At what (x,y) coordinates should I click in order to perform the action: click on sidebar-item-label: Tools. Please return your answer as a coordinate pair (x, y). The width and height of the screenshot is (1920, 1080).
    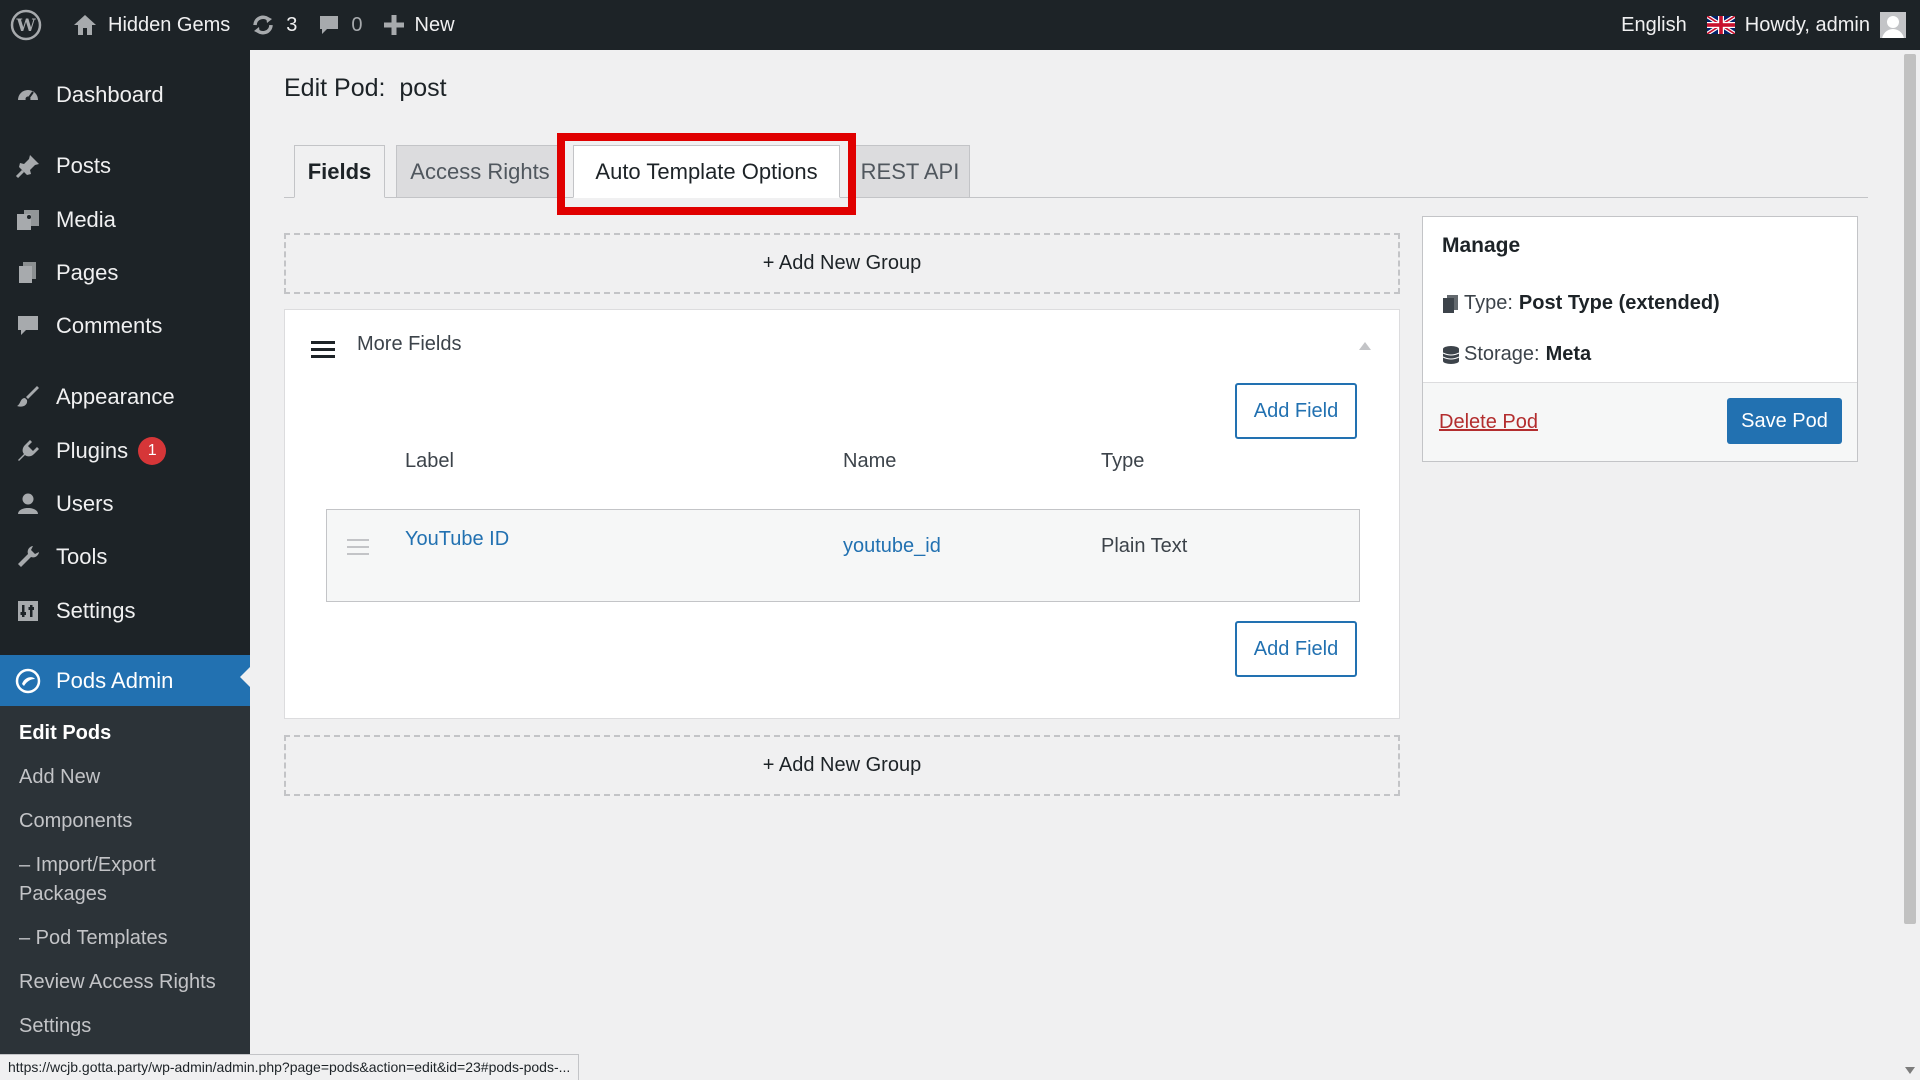
    Looking at the image, I should click on (82, 556).